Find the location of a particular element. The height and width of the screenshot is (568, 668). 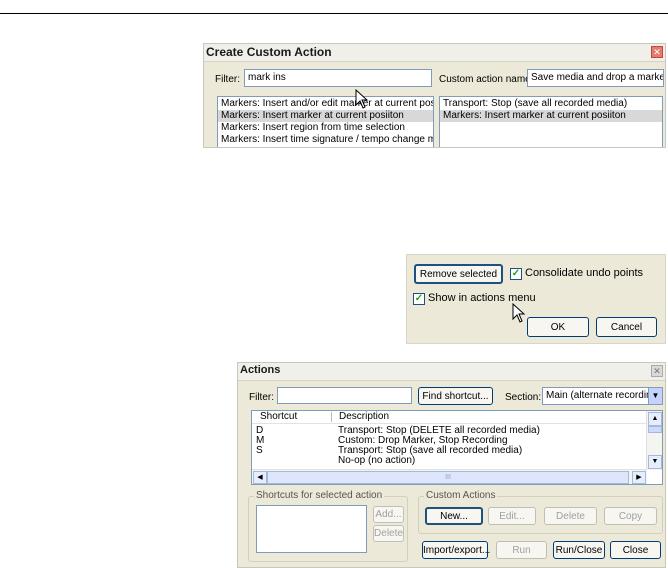

column-header-shortcut: Shortcut is located at coordinates (278, 417).